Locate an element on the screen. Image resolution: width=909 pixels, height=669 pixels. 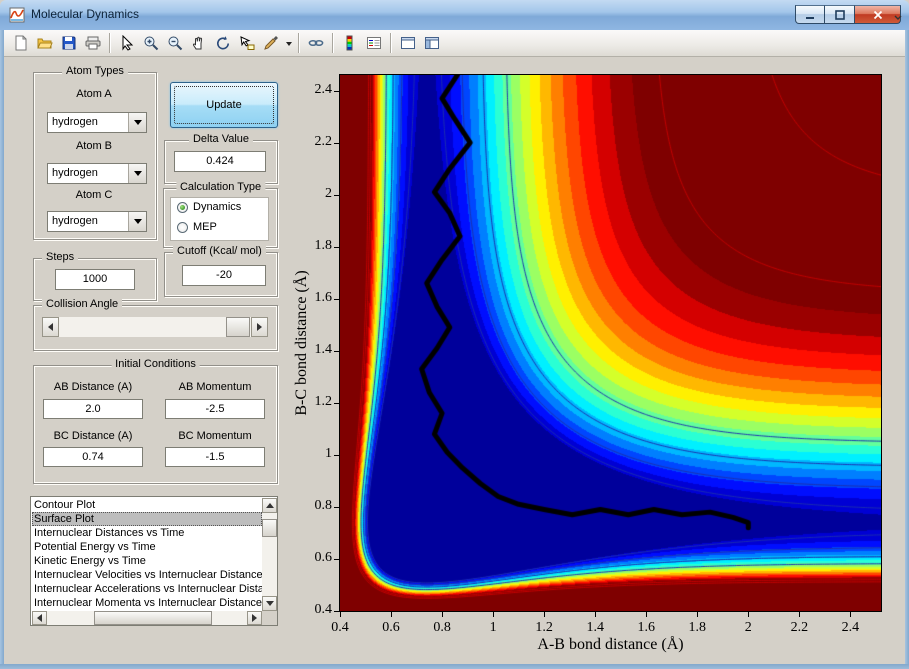
insert-legend-icon is located at coordinates (374, 43).